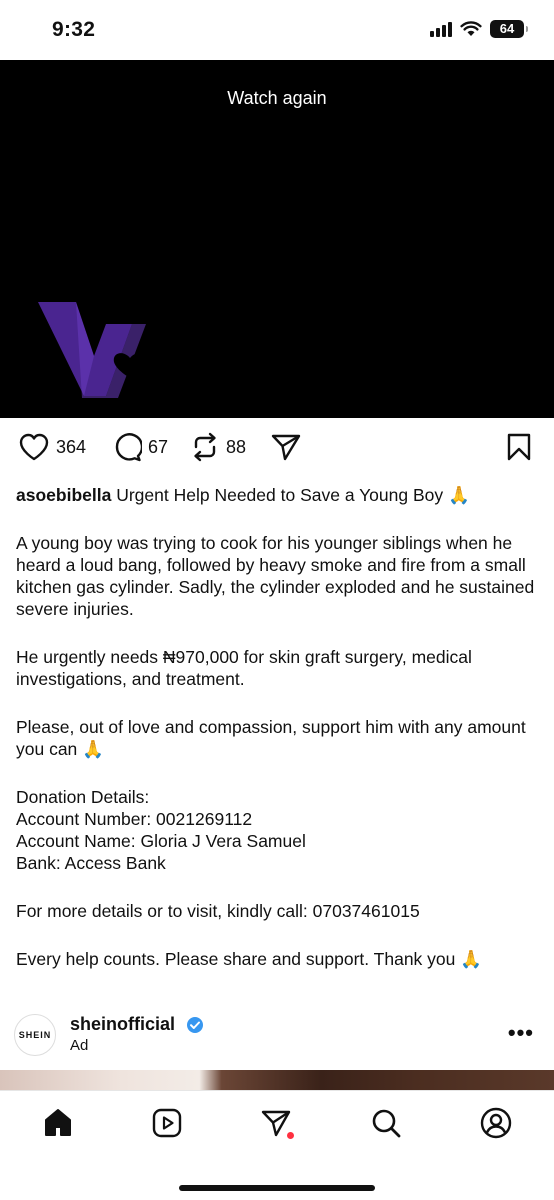 Image resolution: width=554 pixels, height=1200 pixels. I want to click on bookmark-icon, so click(519, 447).